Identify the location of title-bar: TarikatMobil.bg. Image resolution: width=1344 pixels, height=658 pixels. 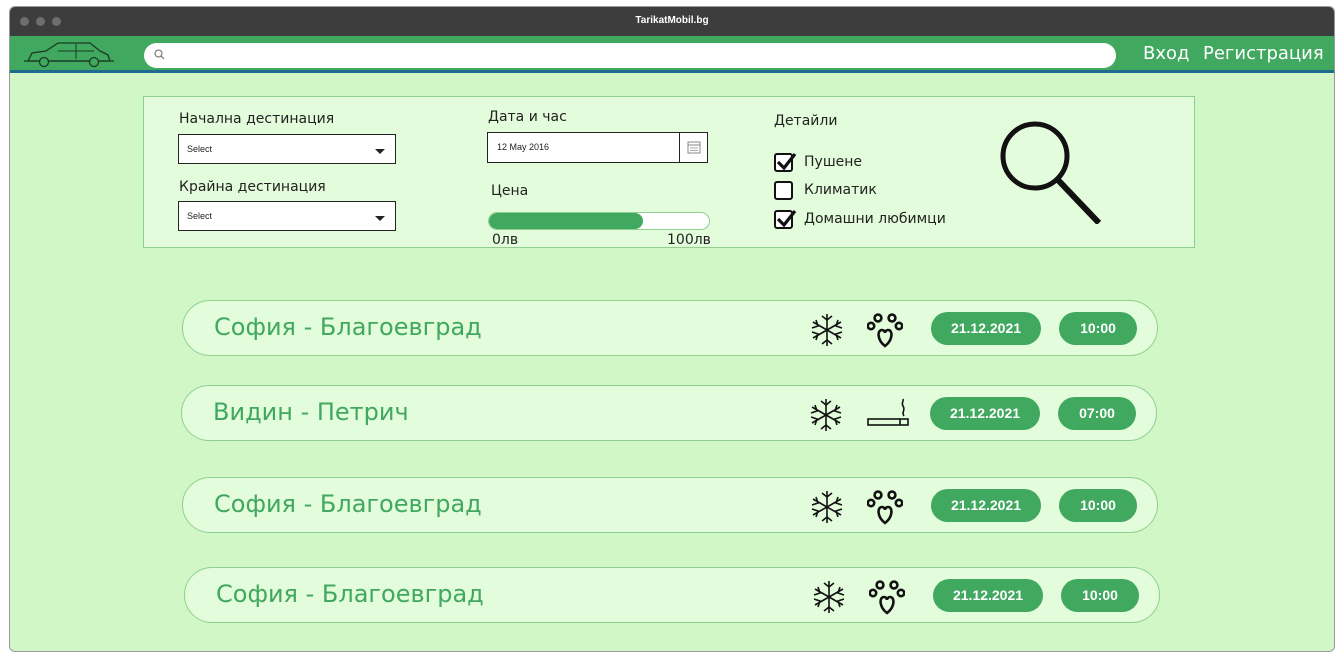
(672, 21).